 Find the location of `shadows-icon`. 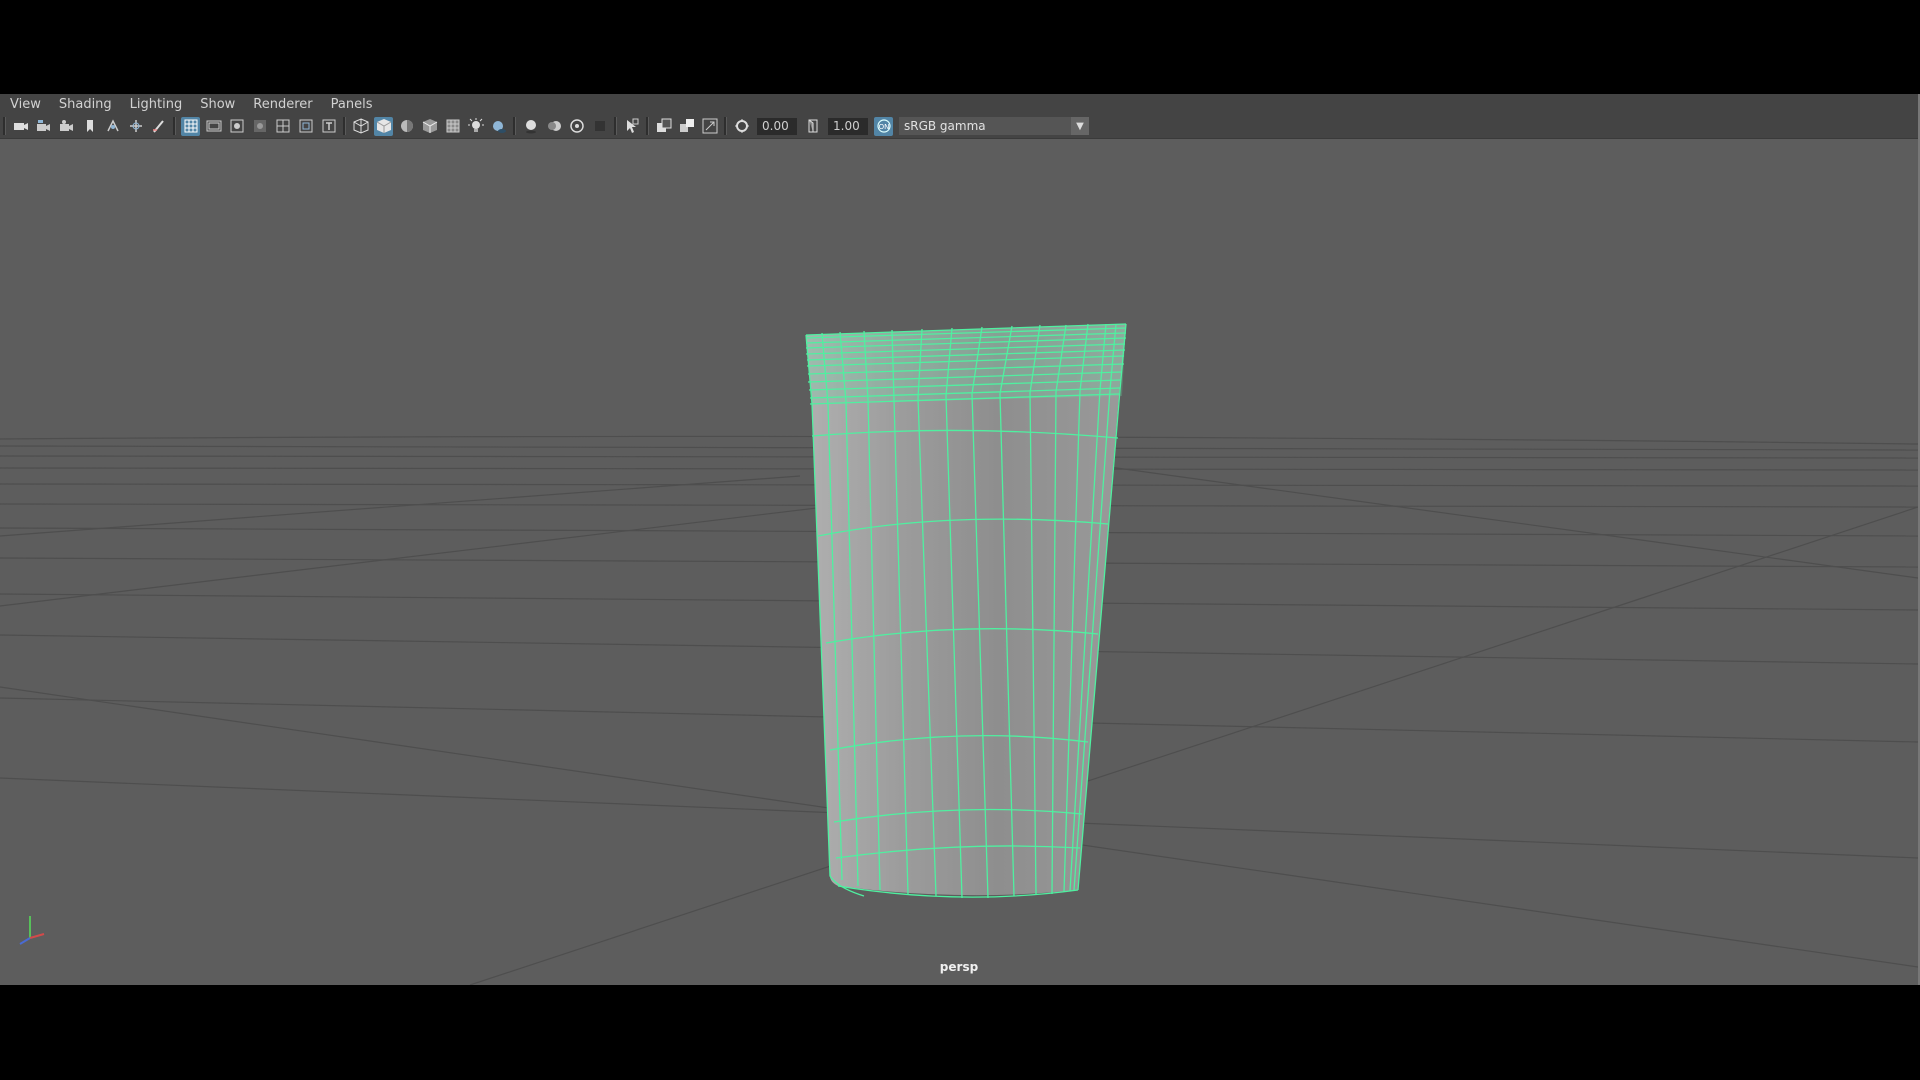

shadows-icon is located at coordinates (498, 126).